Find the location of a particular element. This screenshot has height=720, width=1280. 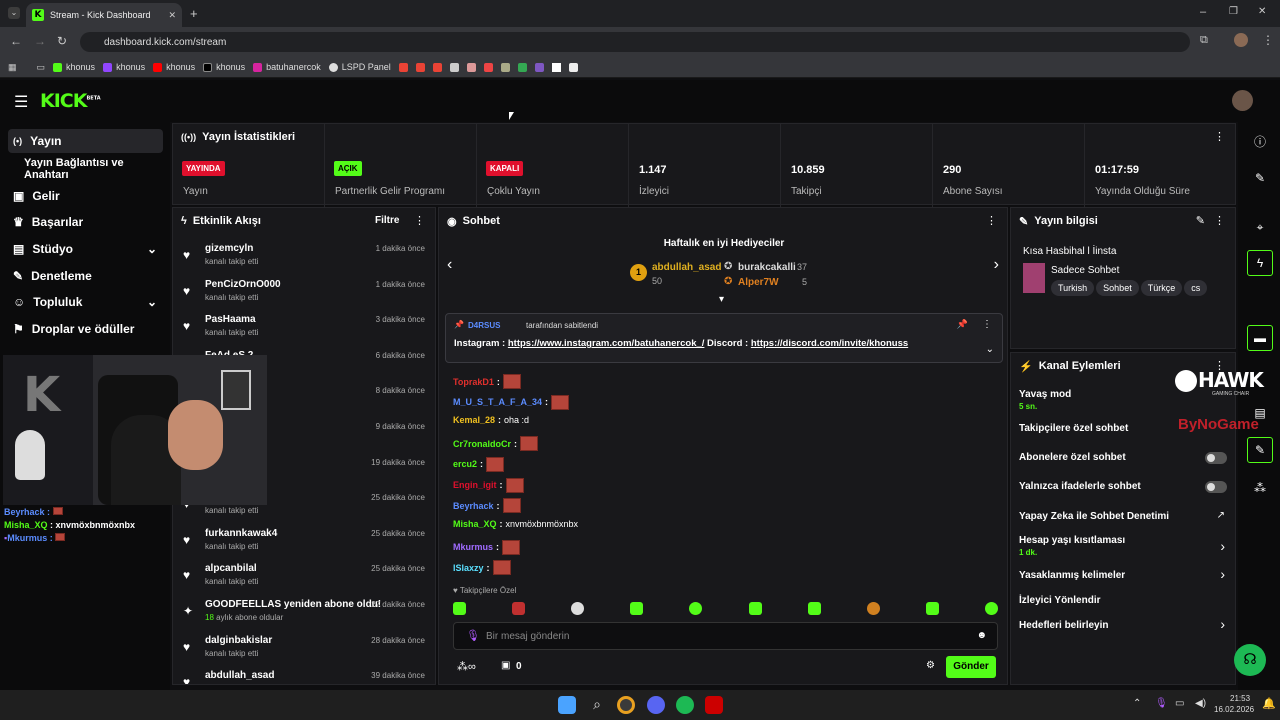

microphone-icon: 🎙 is located at coordinates (473, 635).